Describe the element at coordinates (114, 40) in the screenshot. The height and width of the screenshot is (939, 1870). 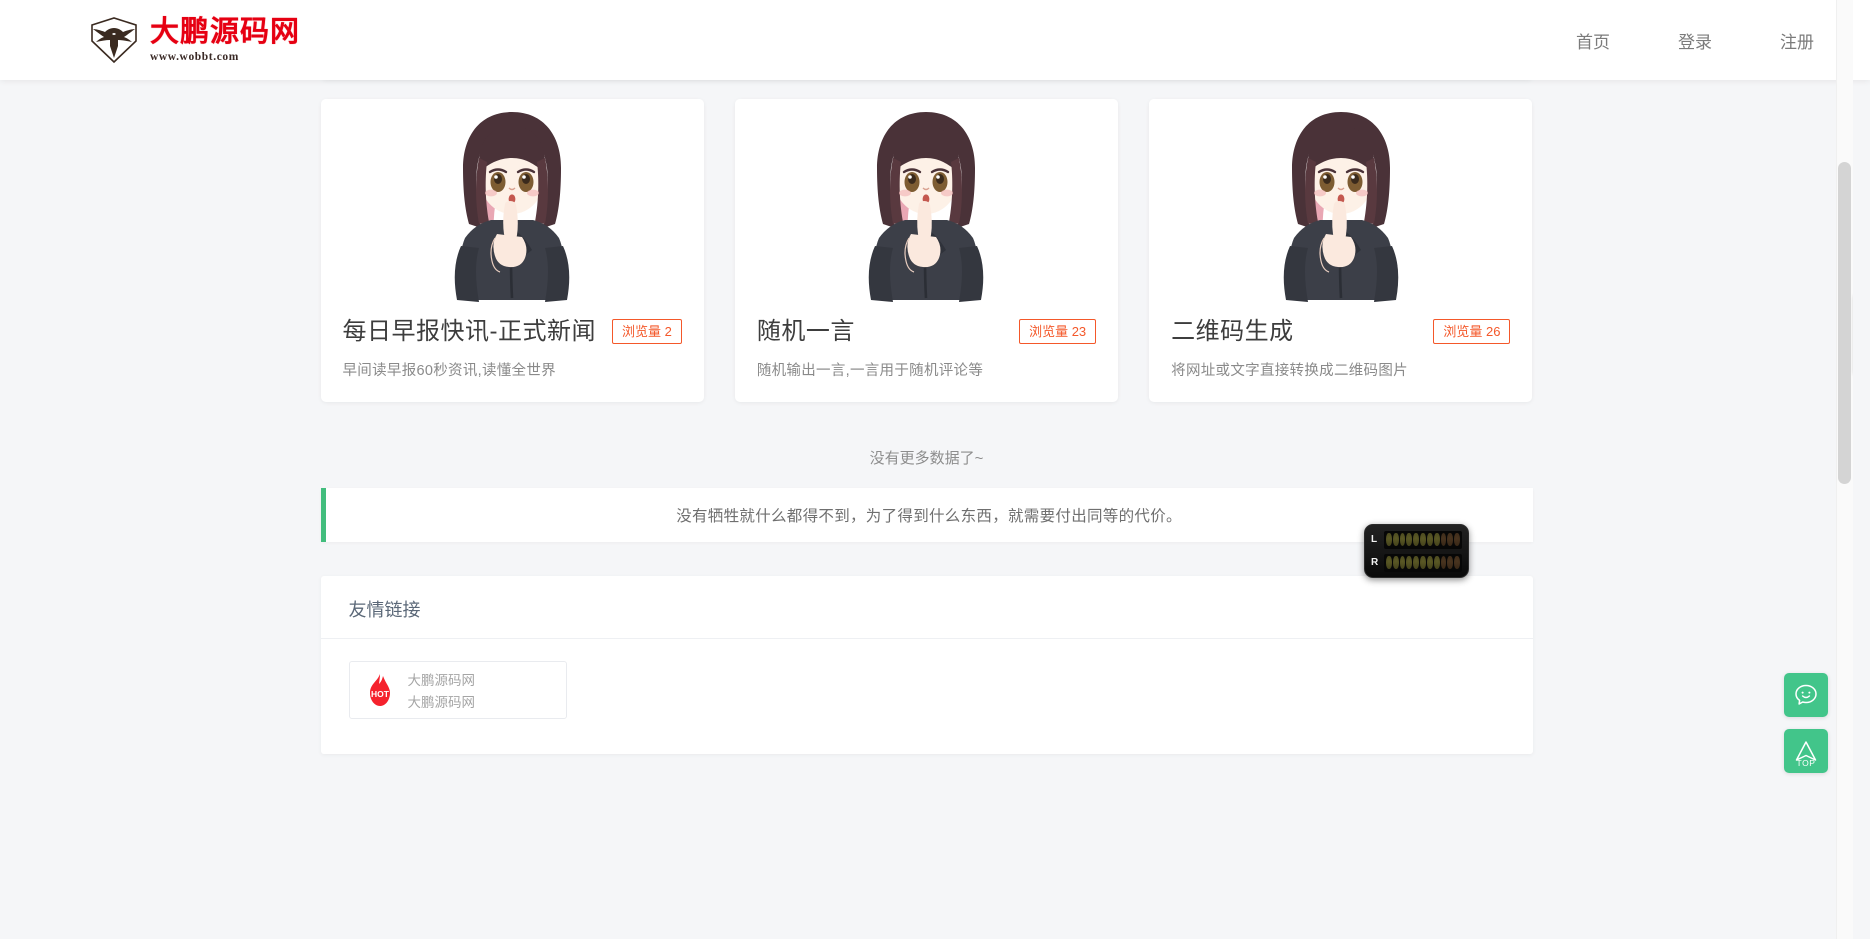
I see `eagle-logo-icon` at that location.